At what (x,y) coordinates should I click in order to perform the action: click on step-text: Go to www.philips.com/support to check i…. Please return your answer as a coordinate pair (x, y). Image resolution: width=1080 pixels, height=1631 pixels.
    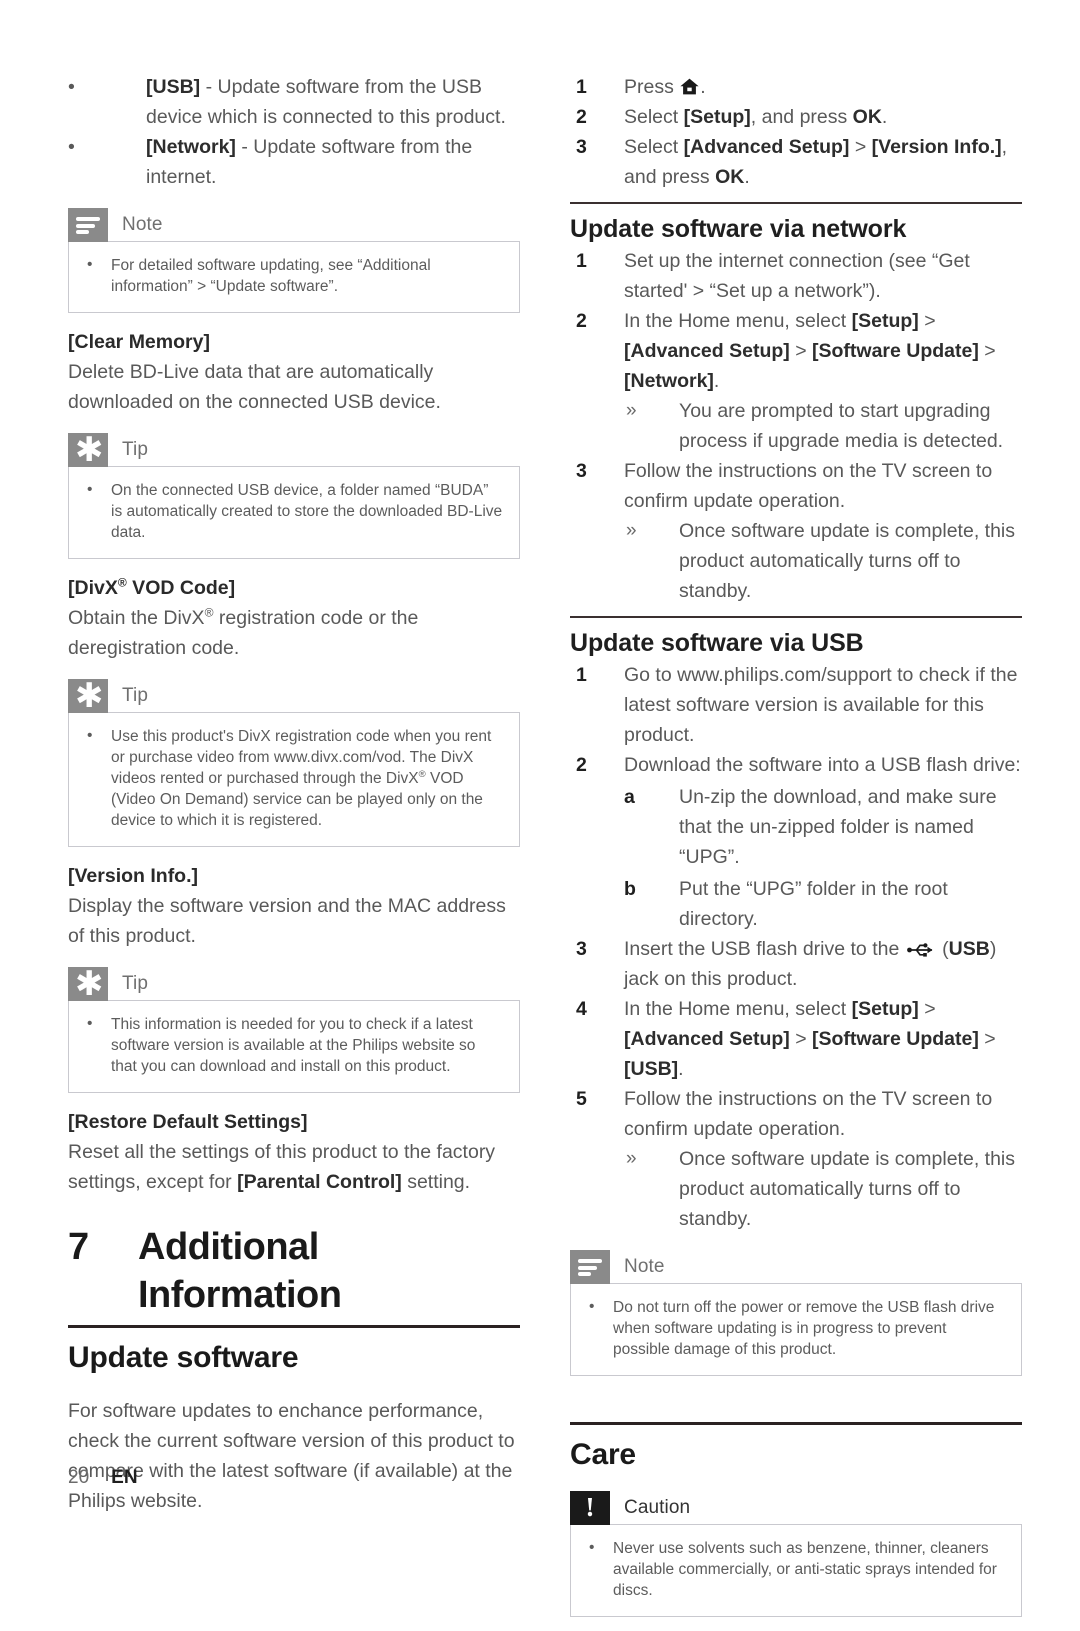
    Looking at the image, I should click on (821, 705).